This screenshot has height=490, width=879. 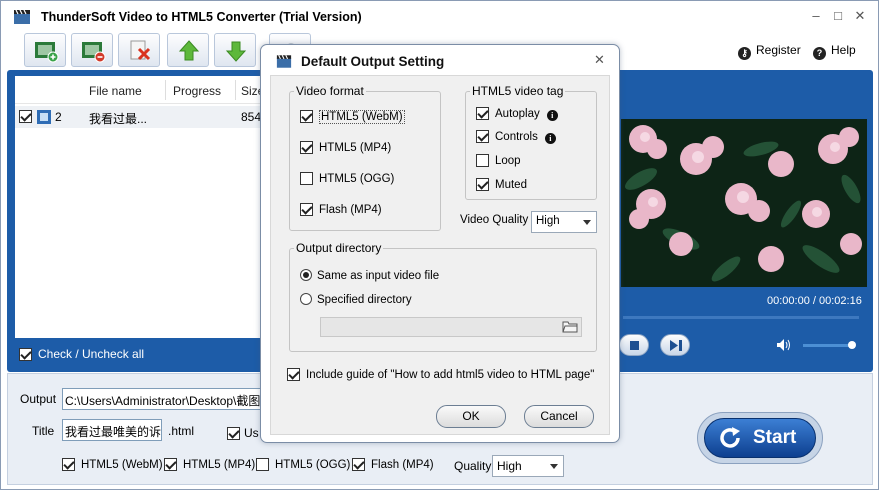 What do you see at coordinates (58, 117) in the screenshot?
I see `row-index: 2` at bounding box center [58, 117].